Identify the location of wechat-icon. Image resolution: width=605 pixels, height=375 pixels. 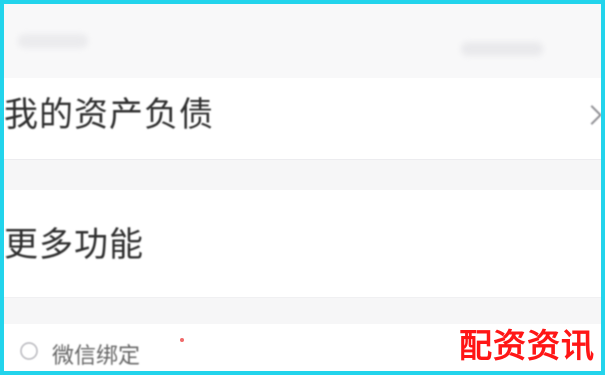
(29, 351).